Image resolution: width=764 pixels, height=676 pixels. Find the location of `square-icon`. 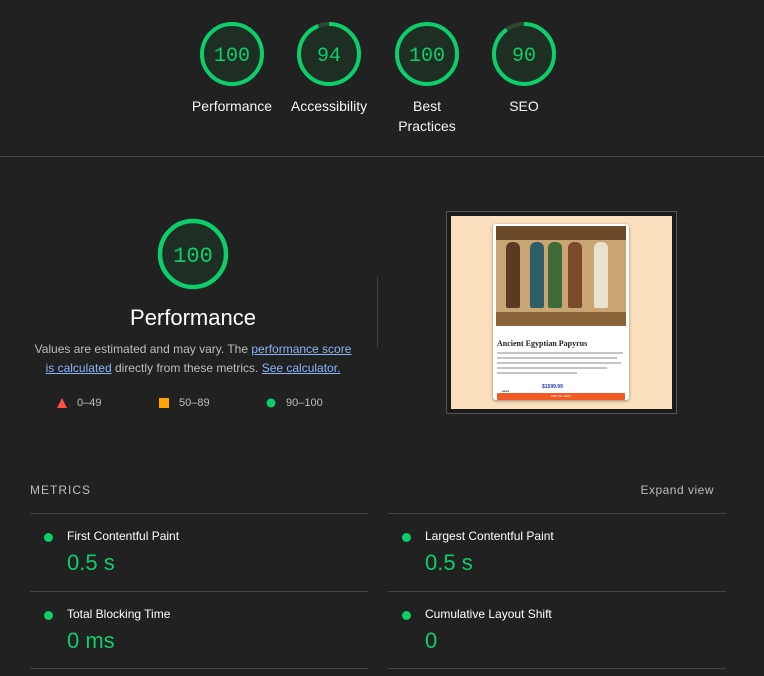

square-icon is located at coordinates (164, 403).